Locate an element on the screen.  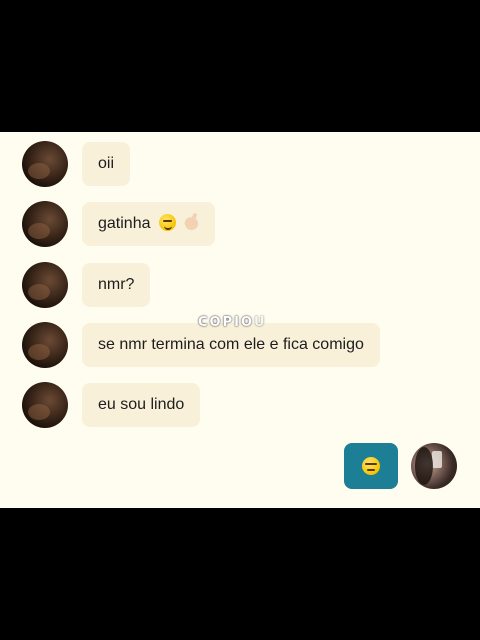
message-row-received: gatinha is located at coordinates (240, 225).